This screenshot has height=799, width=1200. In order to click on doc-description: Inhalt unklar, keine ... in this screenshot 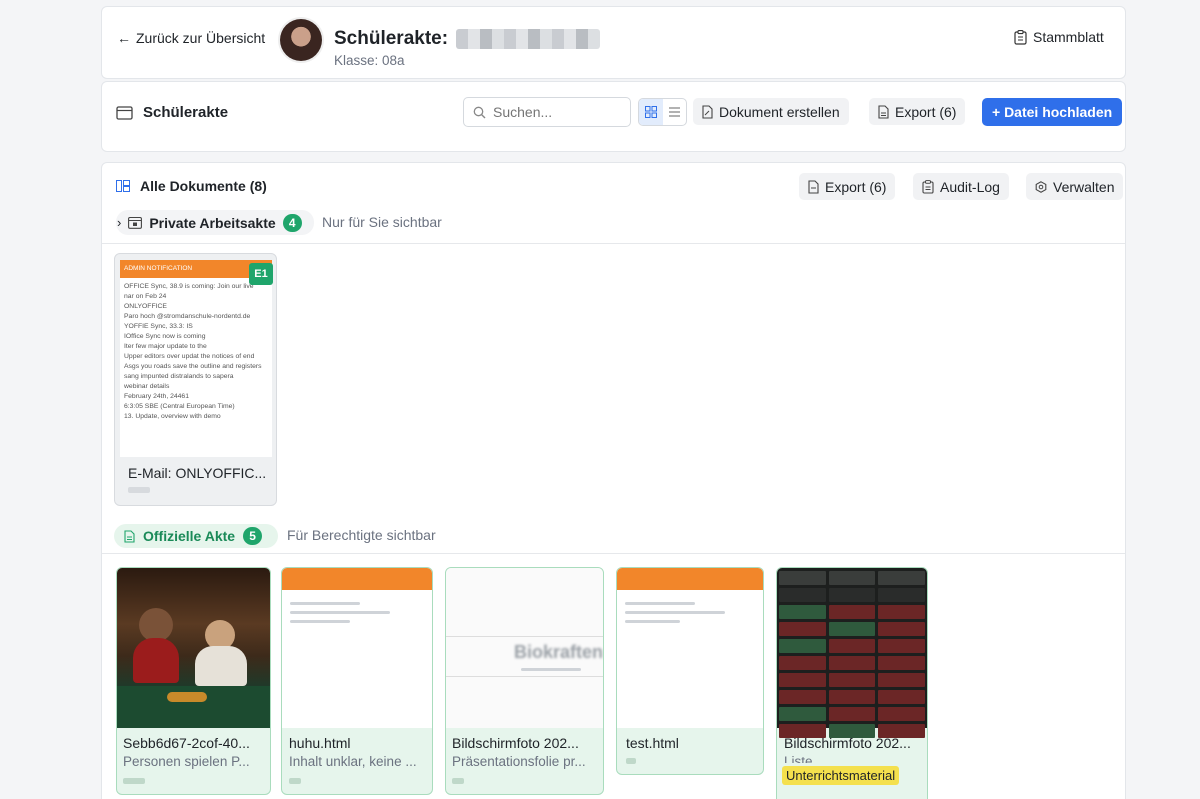, I will do `click(353, 761)`.